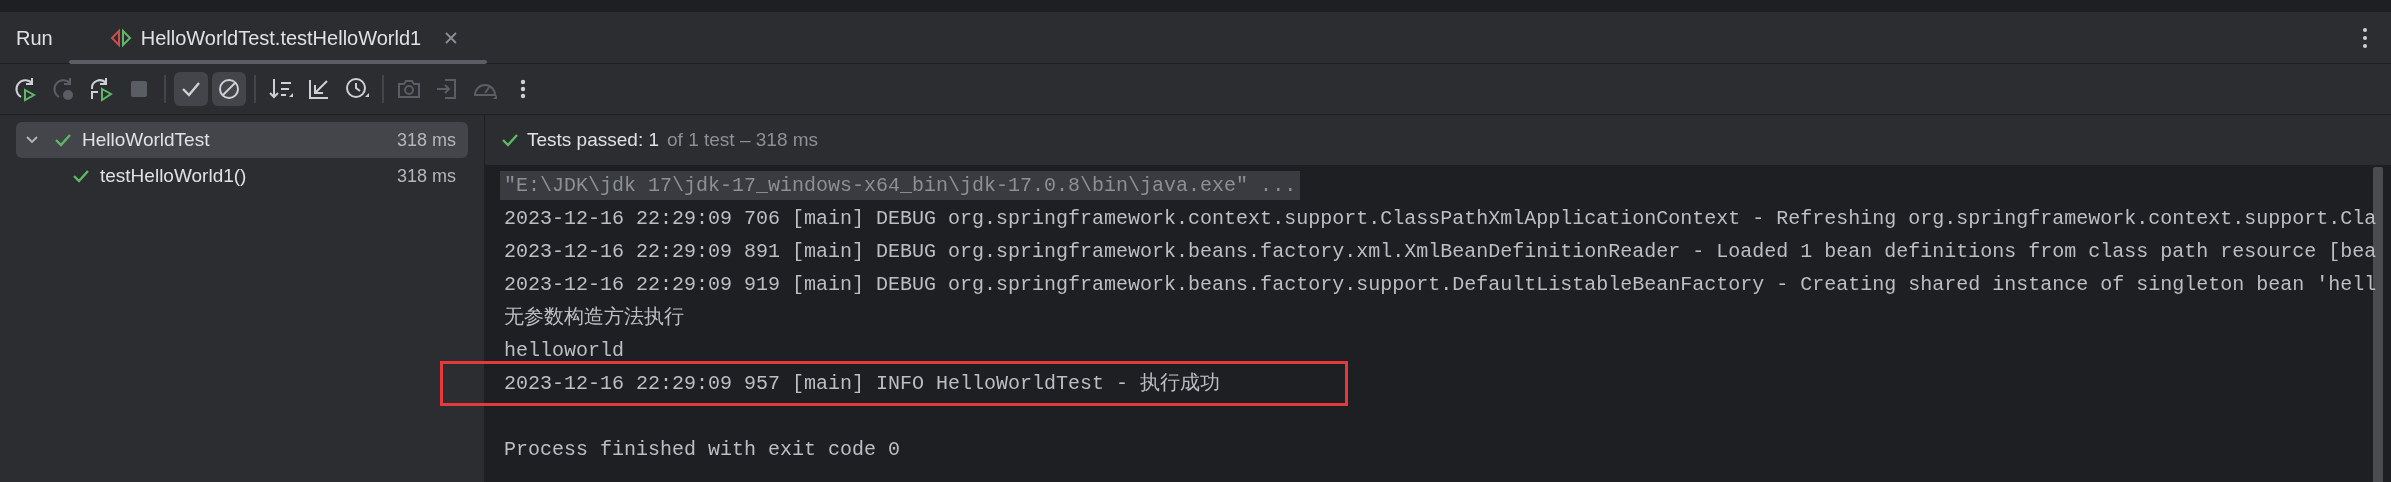 This screenshot has height=482, width=2391. What do you see at coordinates (173, 175) in the screenshot?
I see `test-name: testHelloWorld1()` at bounding box center [173, 175].